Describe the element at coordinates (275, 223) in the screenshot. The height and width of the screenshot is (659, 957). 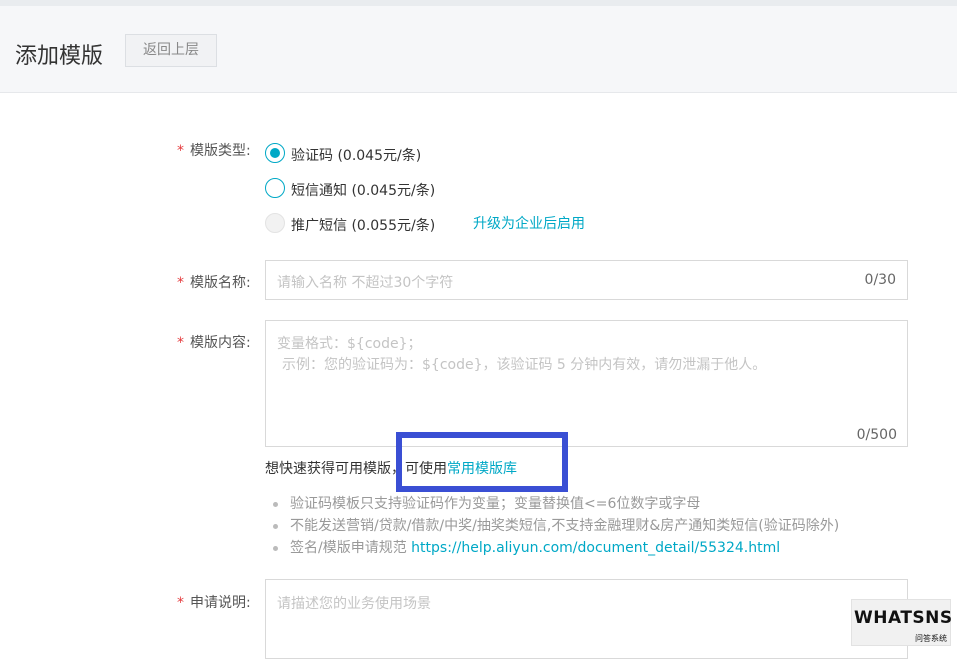
I see `radio-promo-sms` at that location.